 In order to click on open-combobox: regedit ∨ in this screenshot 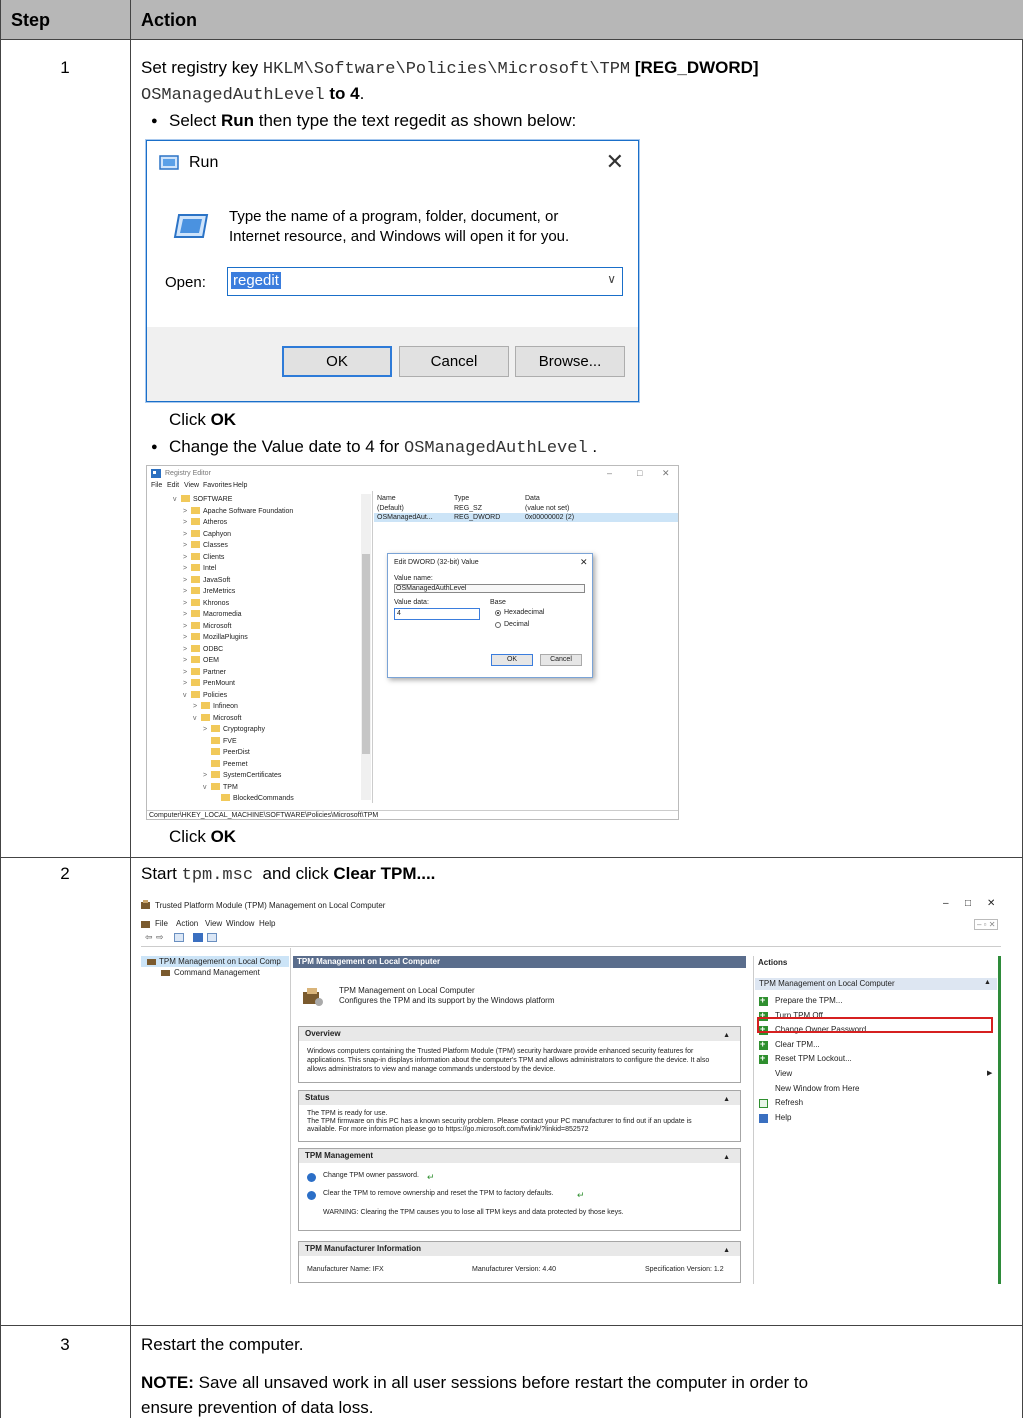, I will do `click(425, 281)`.